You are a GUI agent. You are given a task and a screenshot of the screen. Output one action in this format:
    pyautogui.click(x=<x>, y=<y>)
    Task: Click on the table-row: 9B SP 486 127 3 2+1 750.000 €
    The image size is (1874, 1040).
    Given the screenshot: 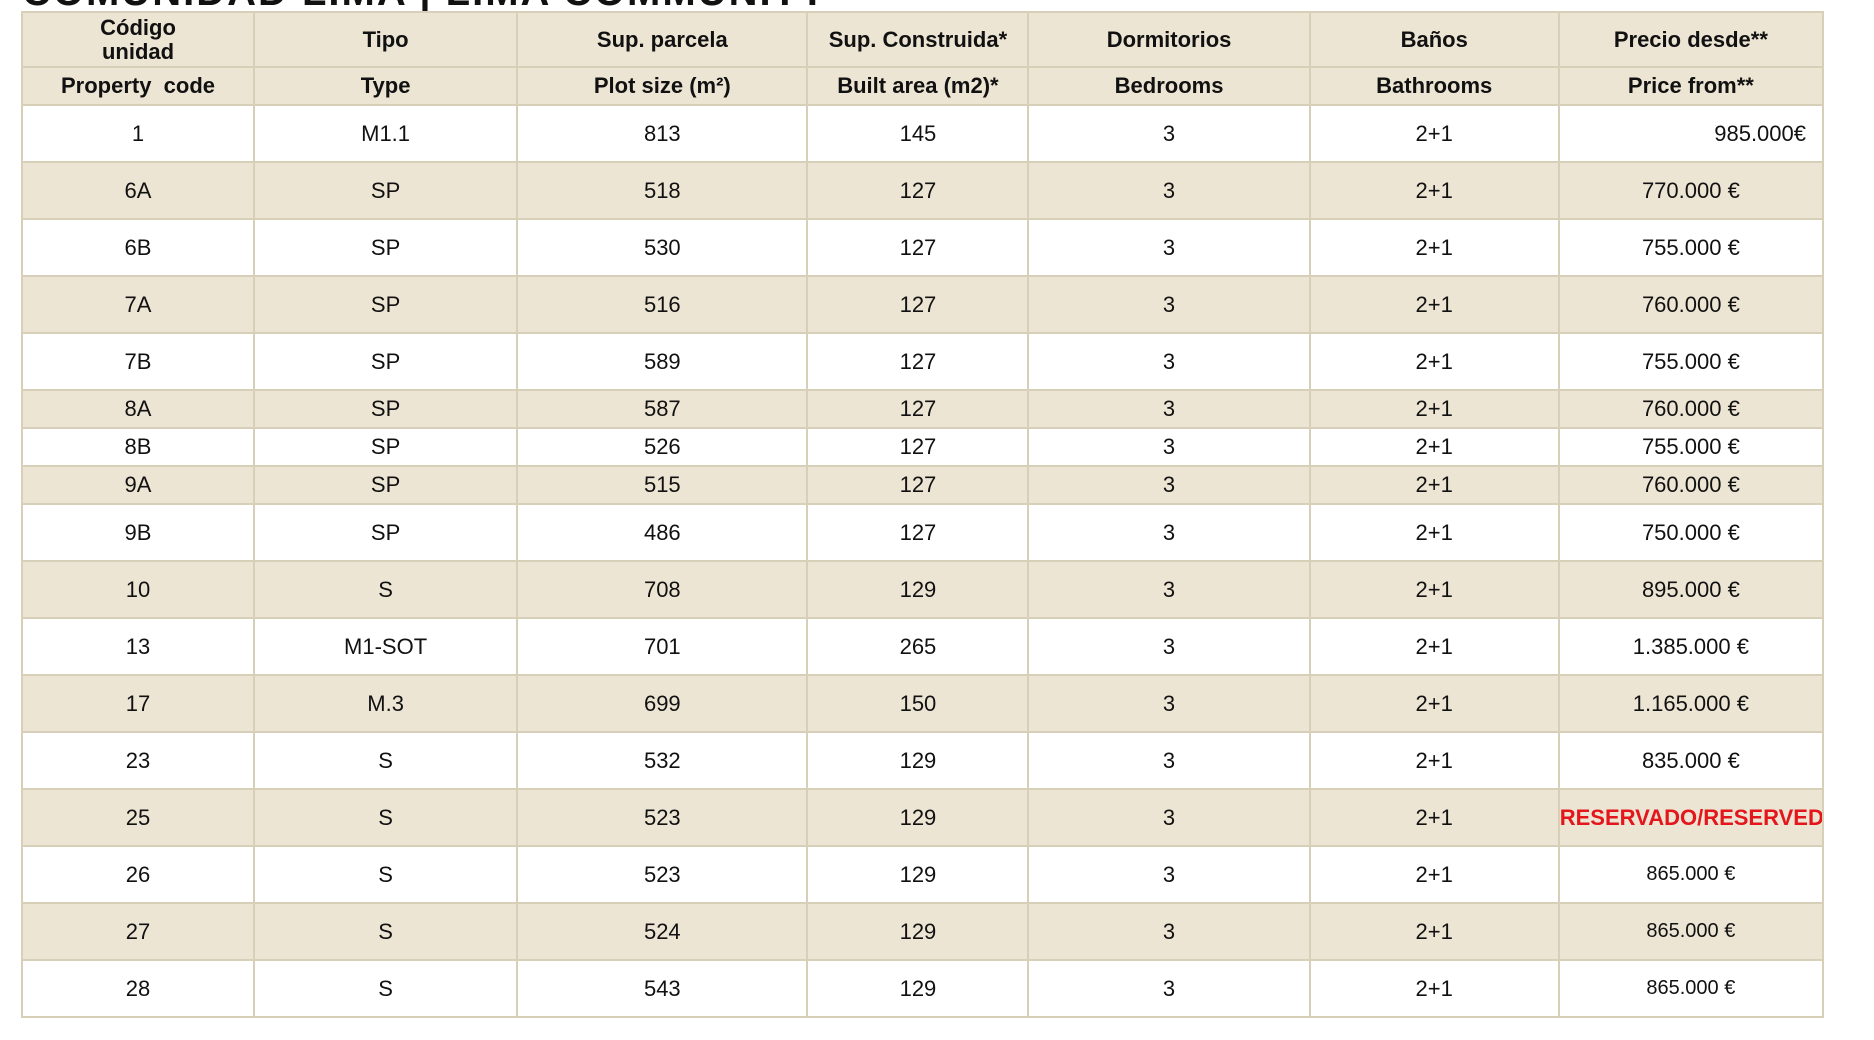 What is the action you would take?
    pyautogui.click(x=922, y=532)
    